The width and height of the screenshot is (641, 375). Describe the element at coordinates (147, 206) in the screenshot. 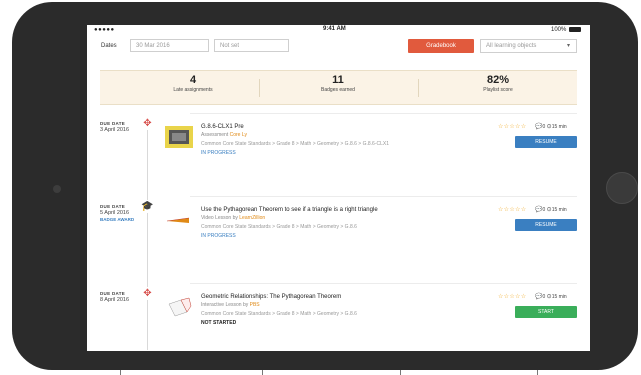

I see `graduation-cap-icon: 🎓` at that location.